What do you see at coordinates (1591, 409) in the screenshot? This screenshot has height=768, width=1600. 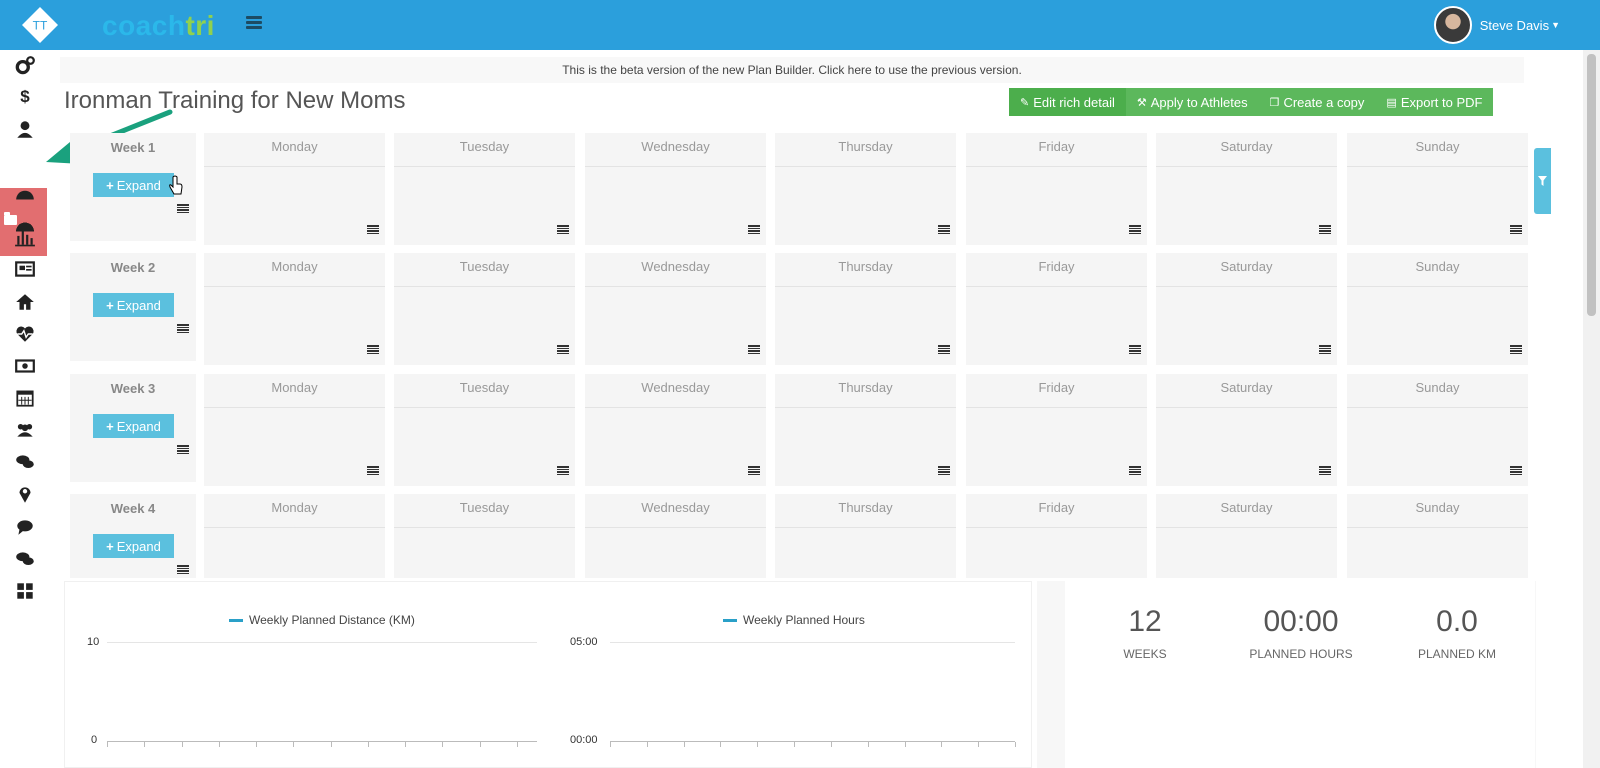 I see `page-scrollbar` at bounding box center [1591, 409].